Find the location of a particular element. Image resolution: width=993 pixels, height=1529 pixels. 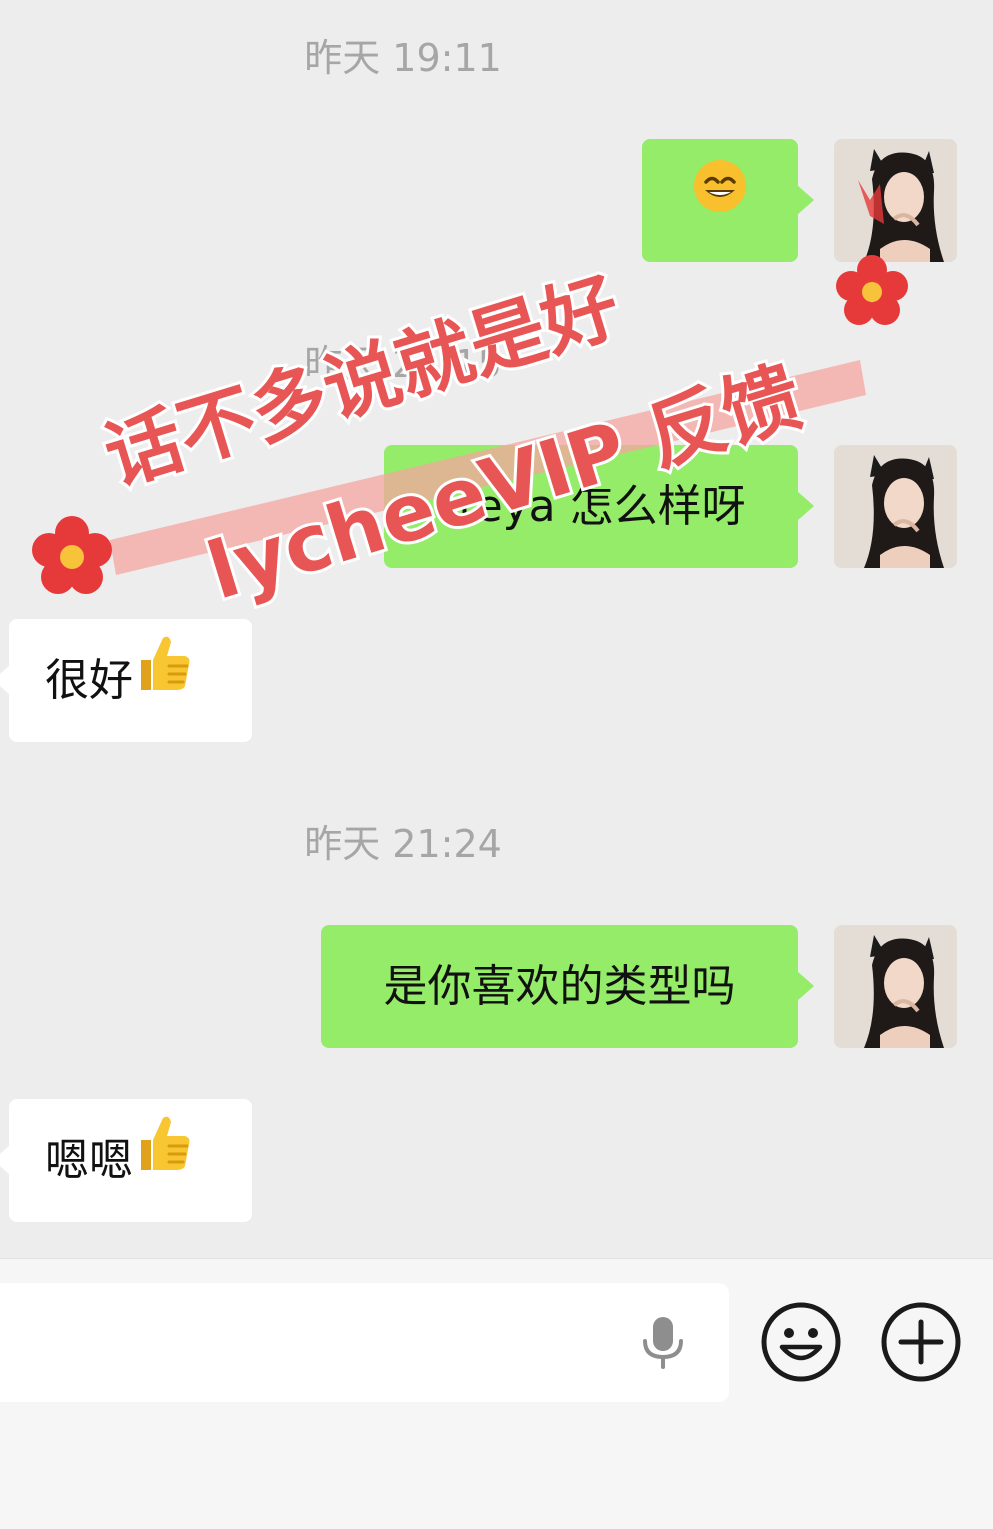

timestamp: 昨天 21:24 is located at coordinates (403, 844).